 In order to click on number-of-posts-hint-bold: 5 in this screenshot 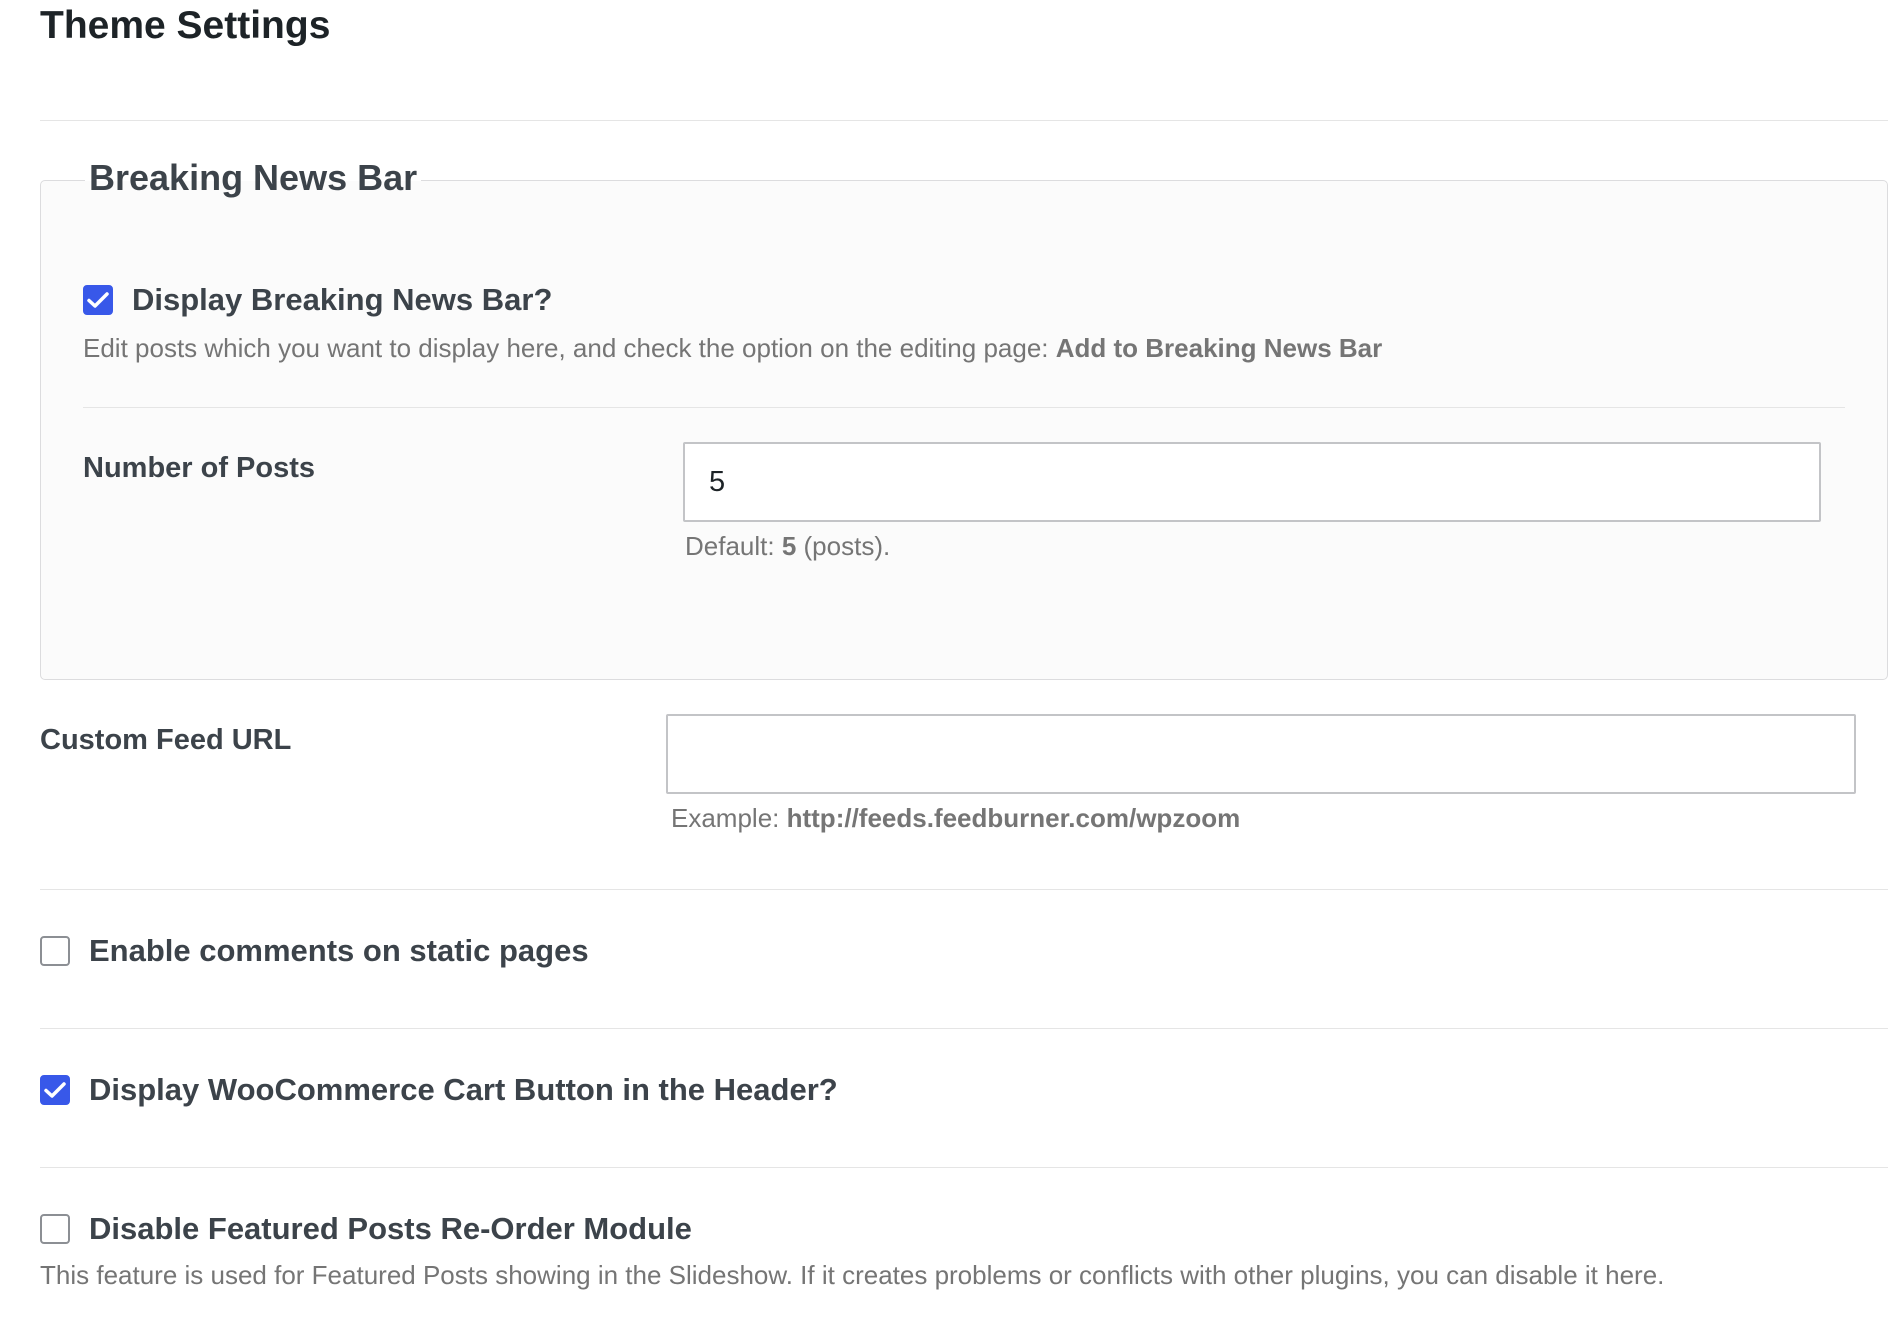, I will do `click(789, 546)`.